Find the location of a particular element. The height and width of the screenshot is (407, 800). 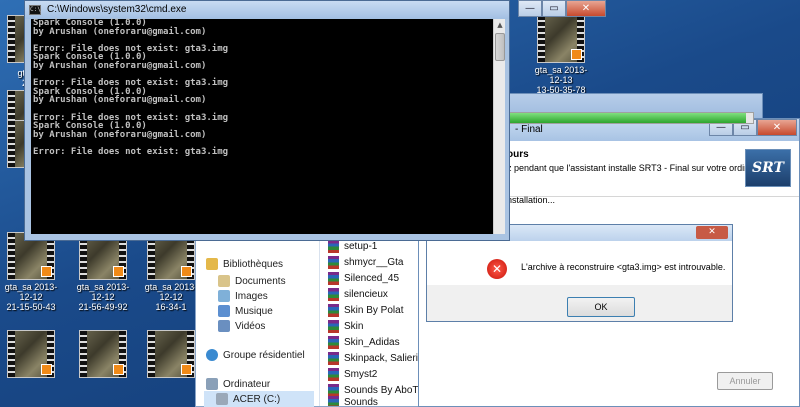

drive-icon is located at coordinates (222, 399).